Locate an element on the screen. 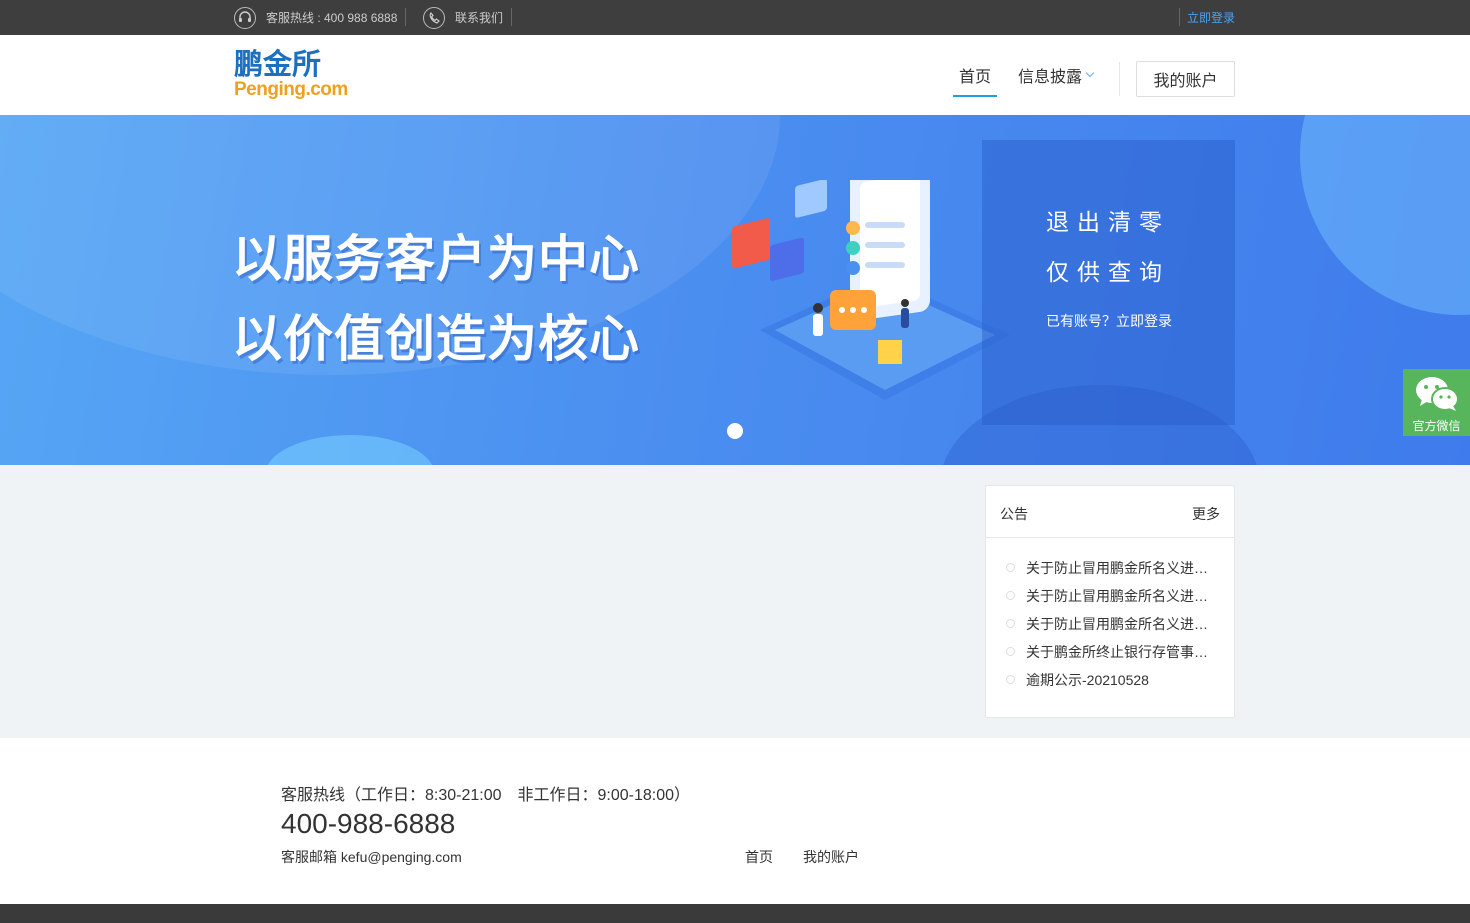 The height and width of the screenshot is (923, 1470). phone-icon is located at coordinates (434, 17).